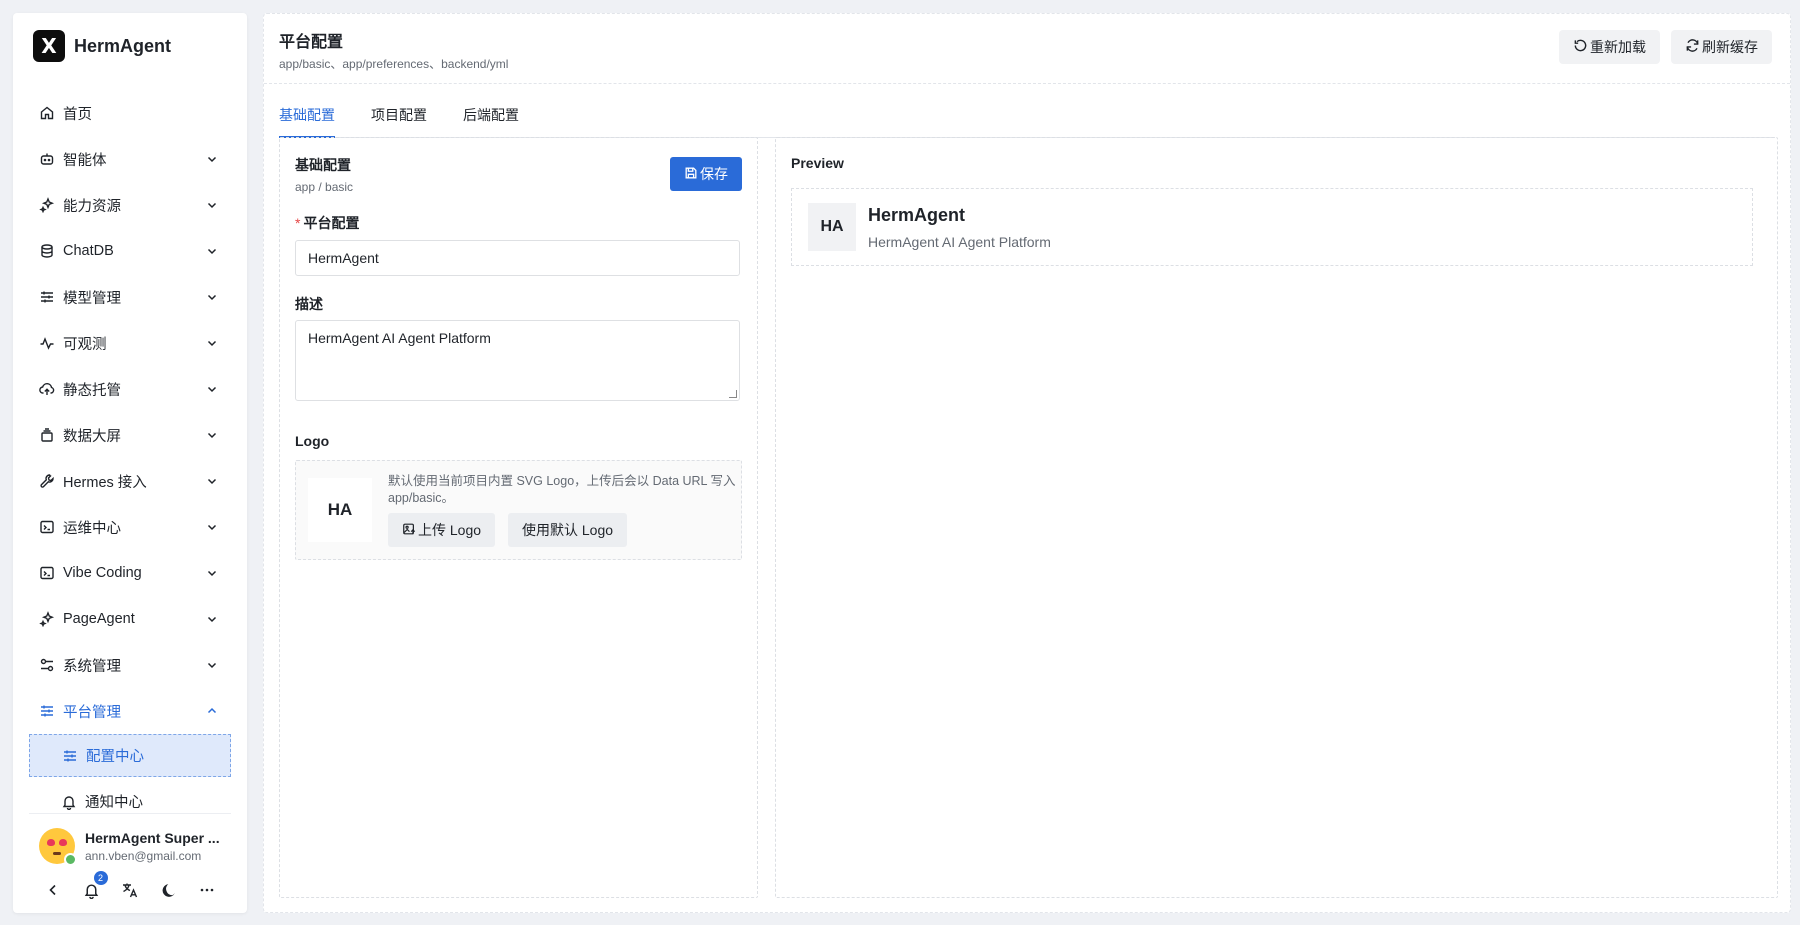  Describe the element at coordinates (169, 890) in the screenshot. I see `dark-mode-icon` at that location.